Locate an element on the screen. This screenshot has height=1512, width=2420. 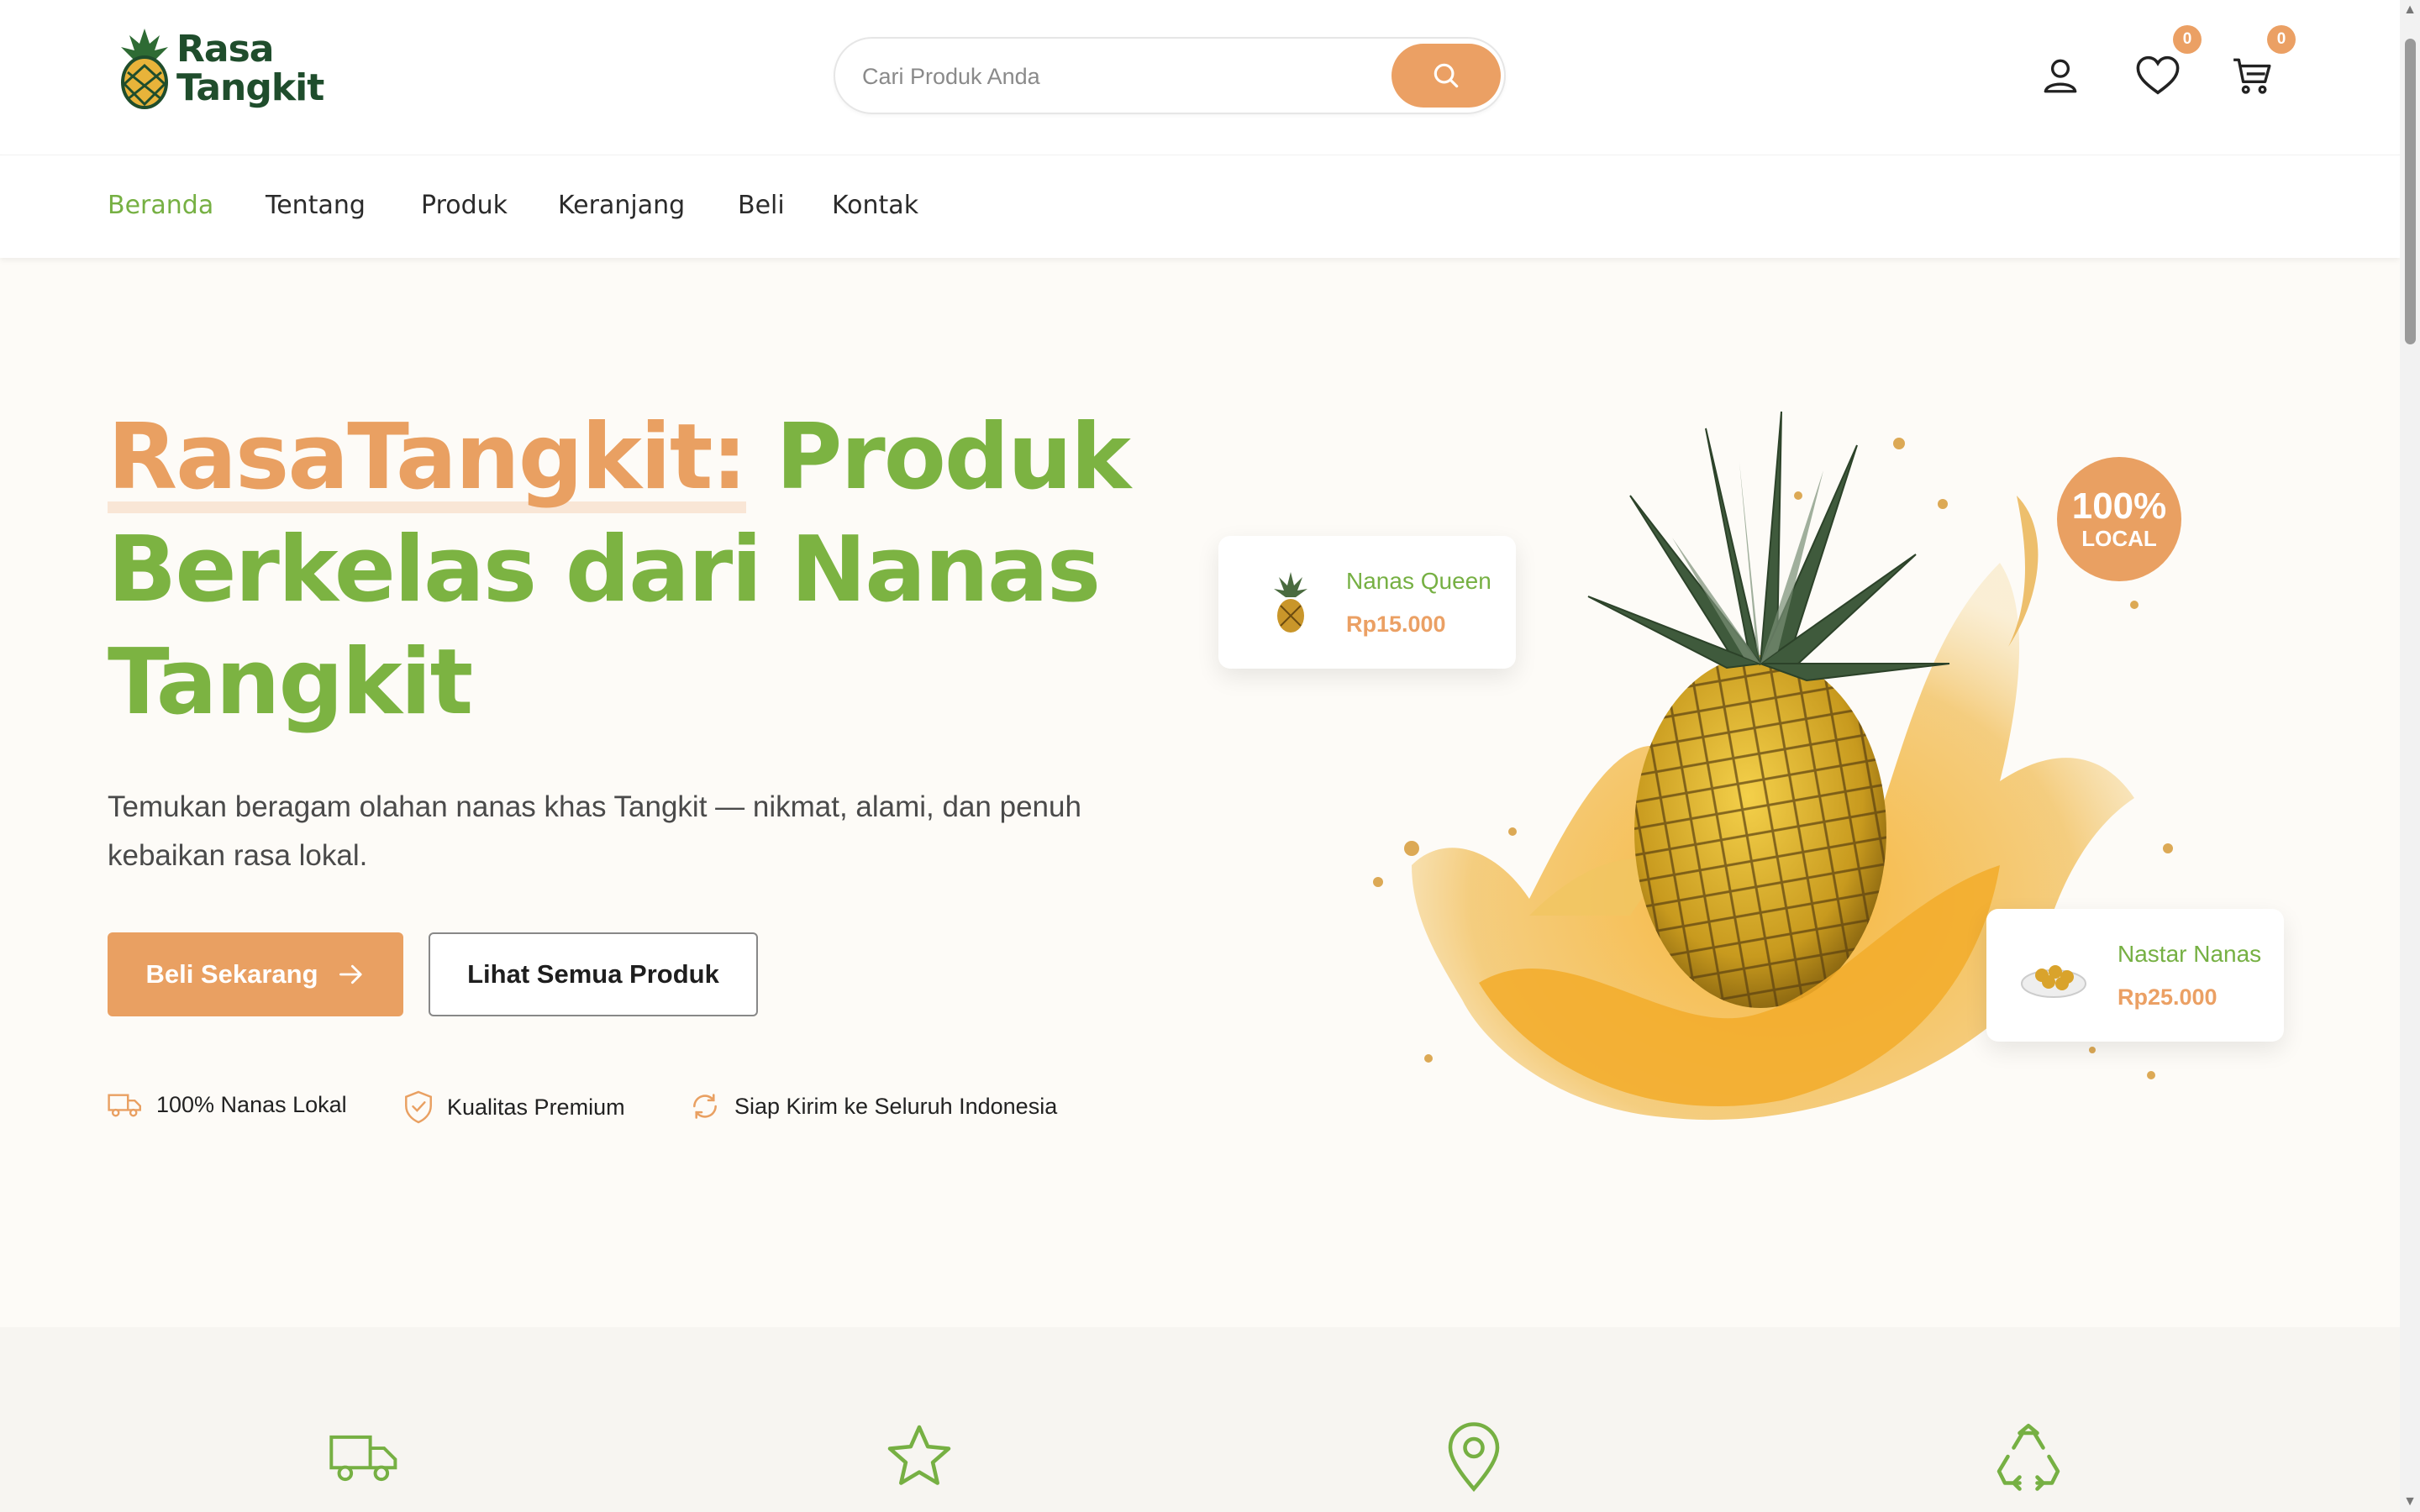
header: Rasa Tangkit 0 0 is located at coordinates (1200, 77).